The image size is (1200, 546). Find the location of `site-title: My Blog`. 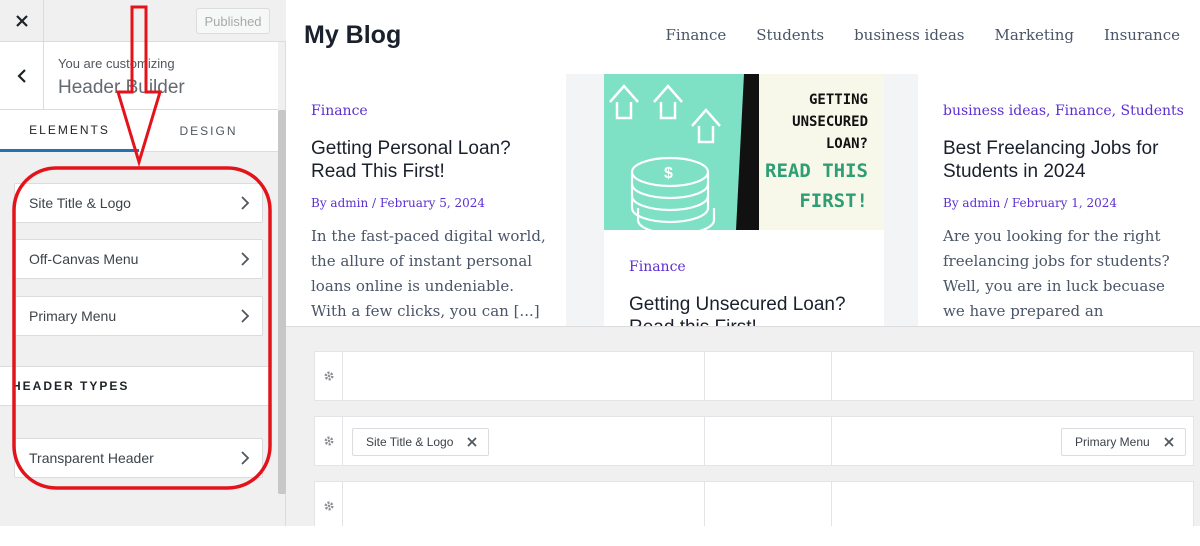

site-title: My Blog is located at coordinates (352, 35).